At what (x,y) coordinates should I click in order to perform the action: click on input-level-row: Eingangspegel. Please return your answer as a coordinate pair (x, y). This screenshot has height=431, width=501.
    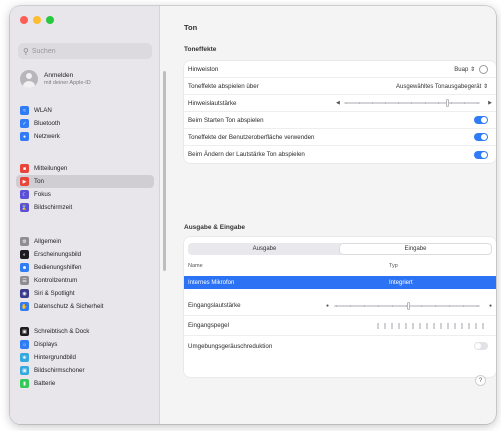
    Looking at the image, I should click on (340, 326).